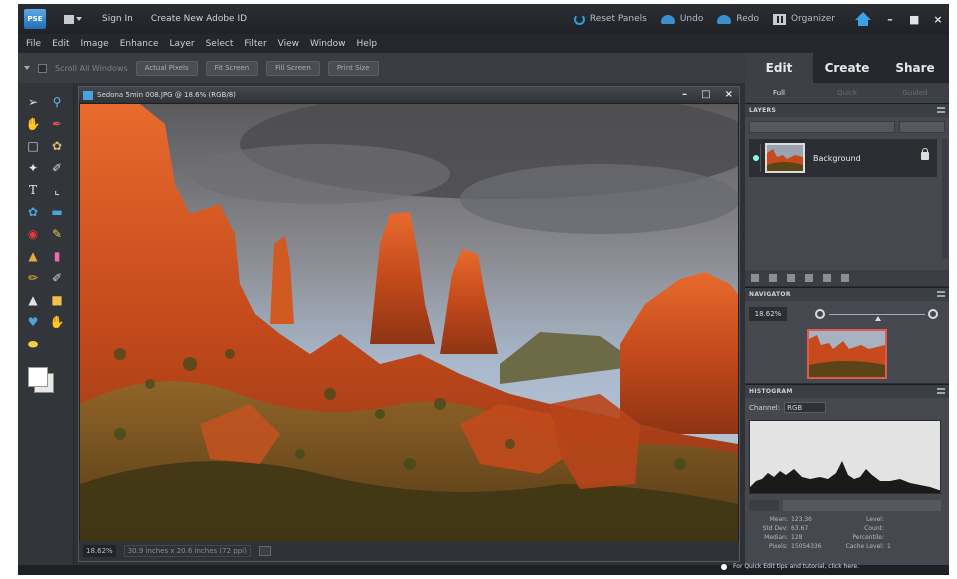 This screenshot has width=957, height=579. I want to click on reset-panels-button: Reset Panels, so click(610, 19).